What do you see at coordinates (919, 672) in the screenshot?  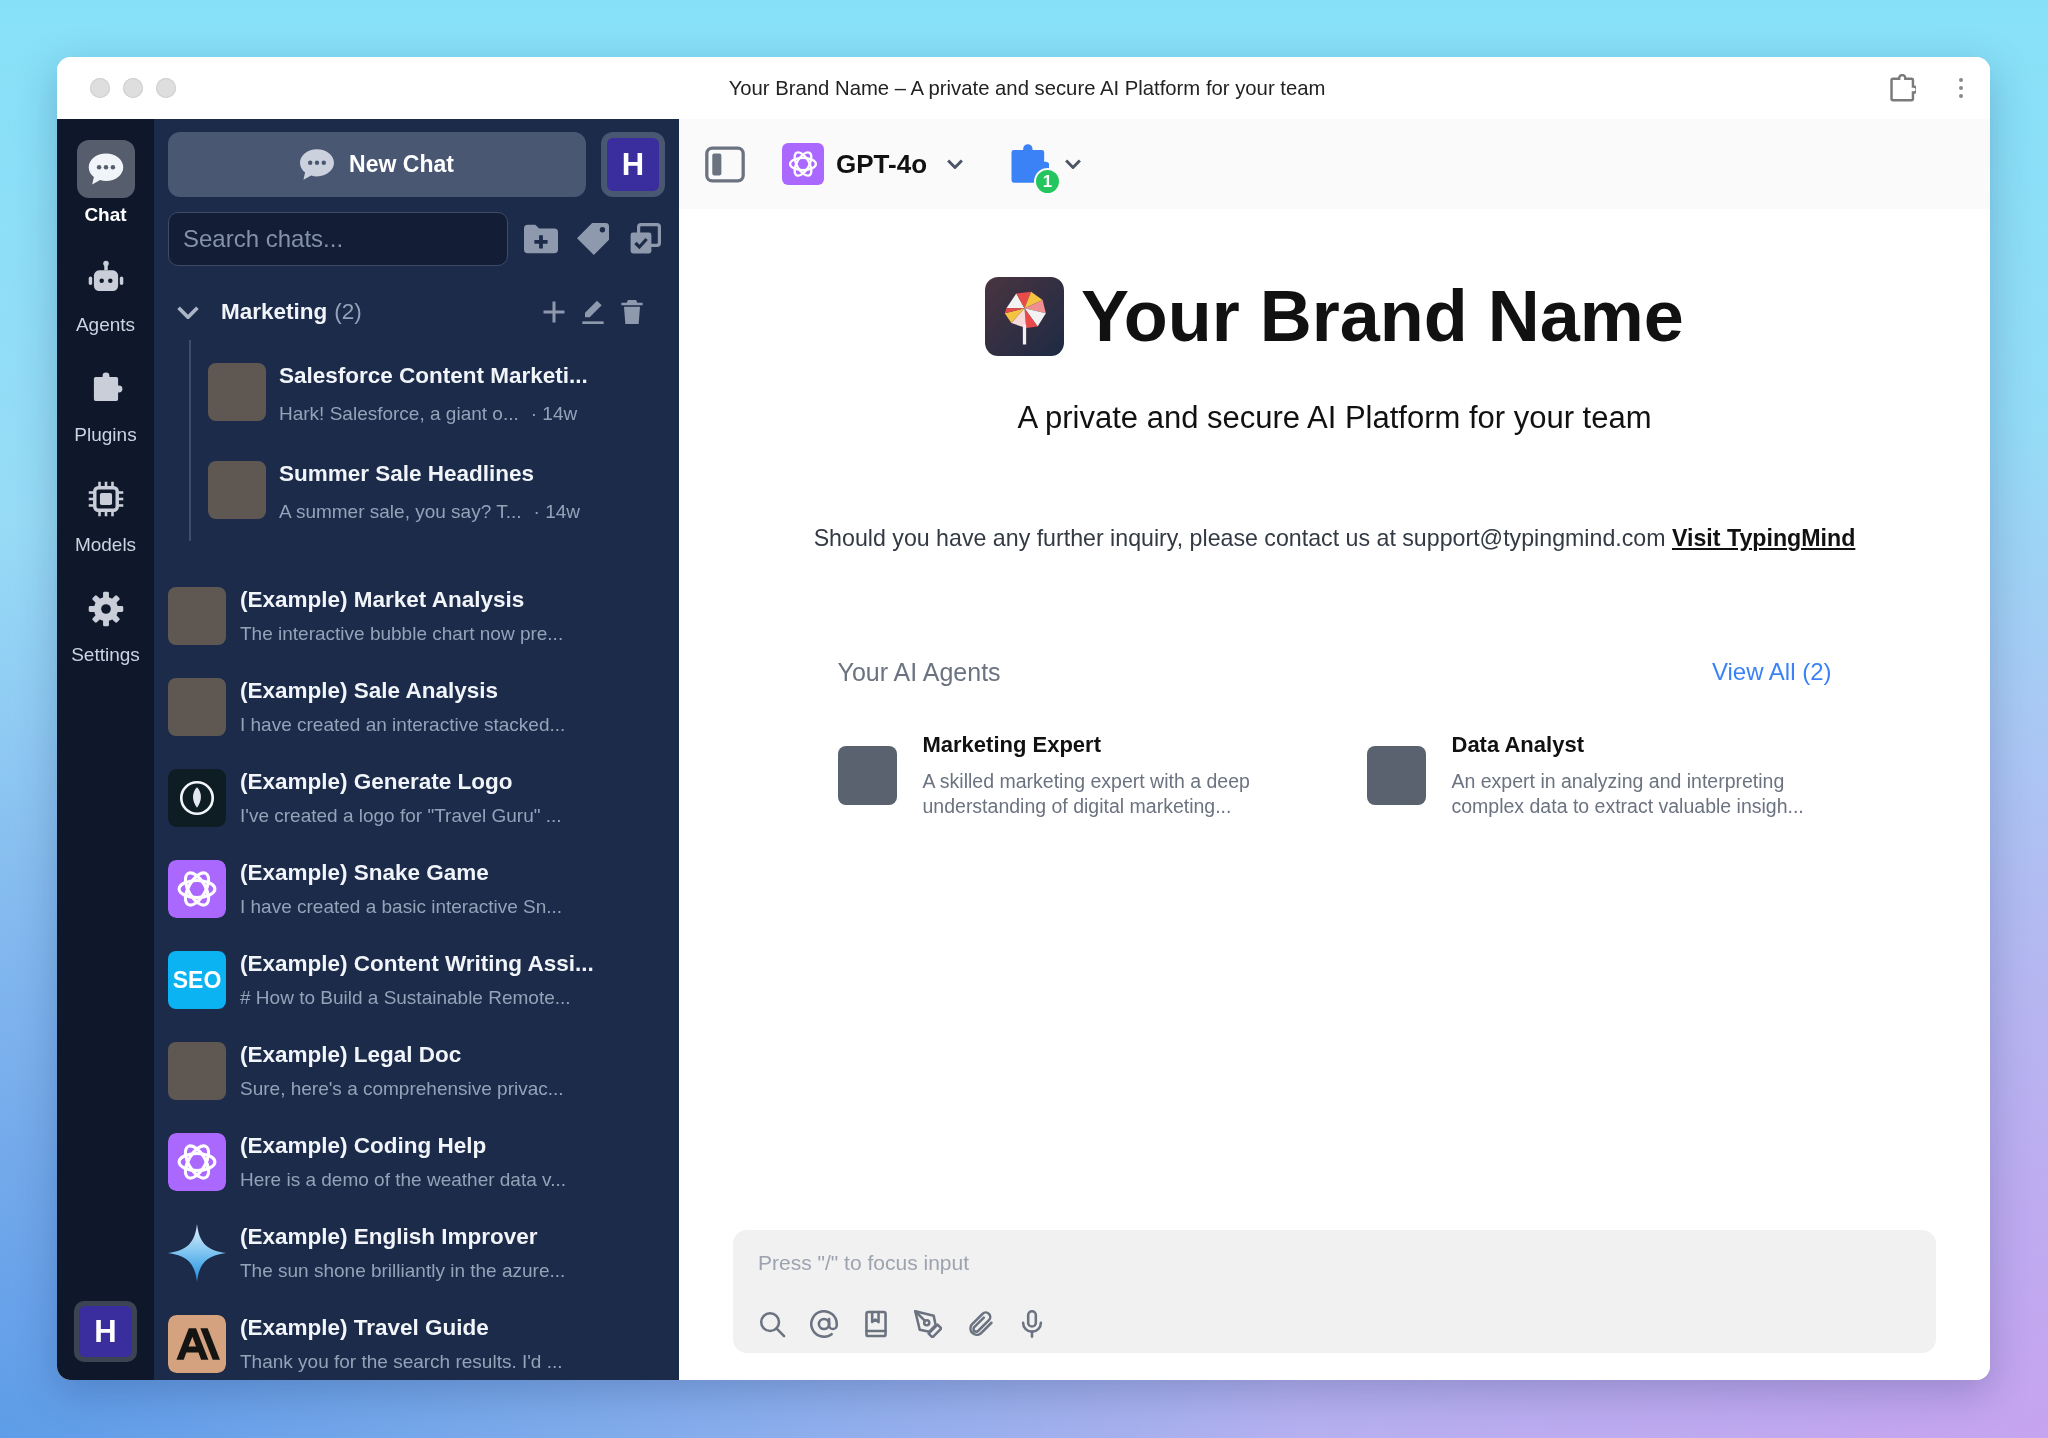 I see `section-title: Your AI Agents` at bounding box center [919, 672].